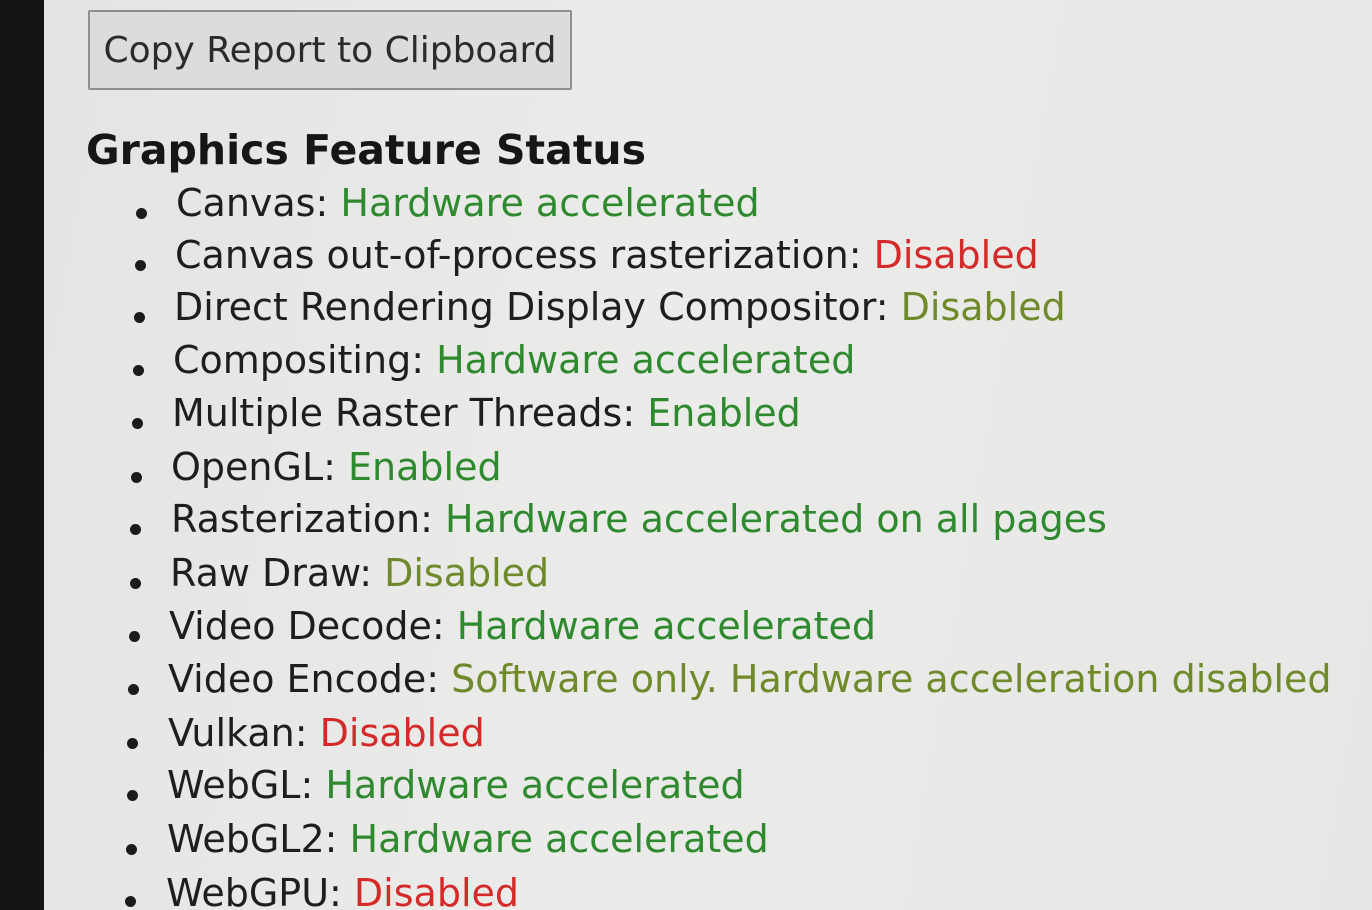 This screenshot has height=910, width=1372. Describe the element at coordinates (292, 360) in the screenshot. I see `feature-name: Compositing` at that location.